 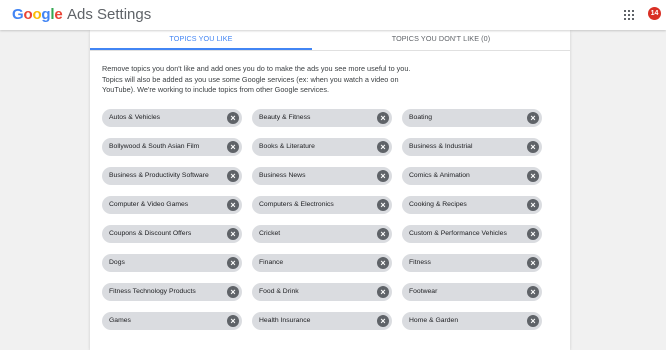 I want to click on topic-label: Home & Garden, so click(x=434, y=320).